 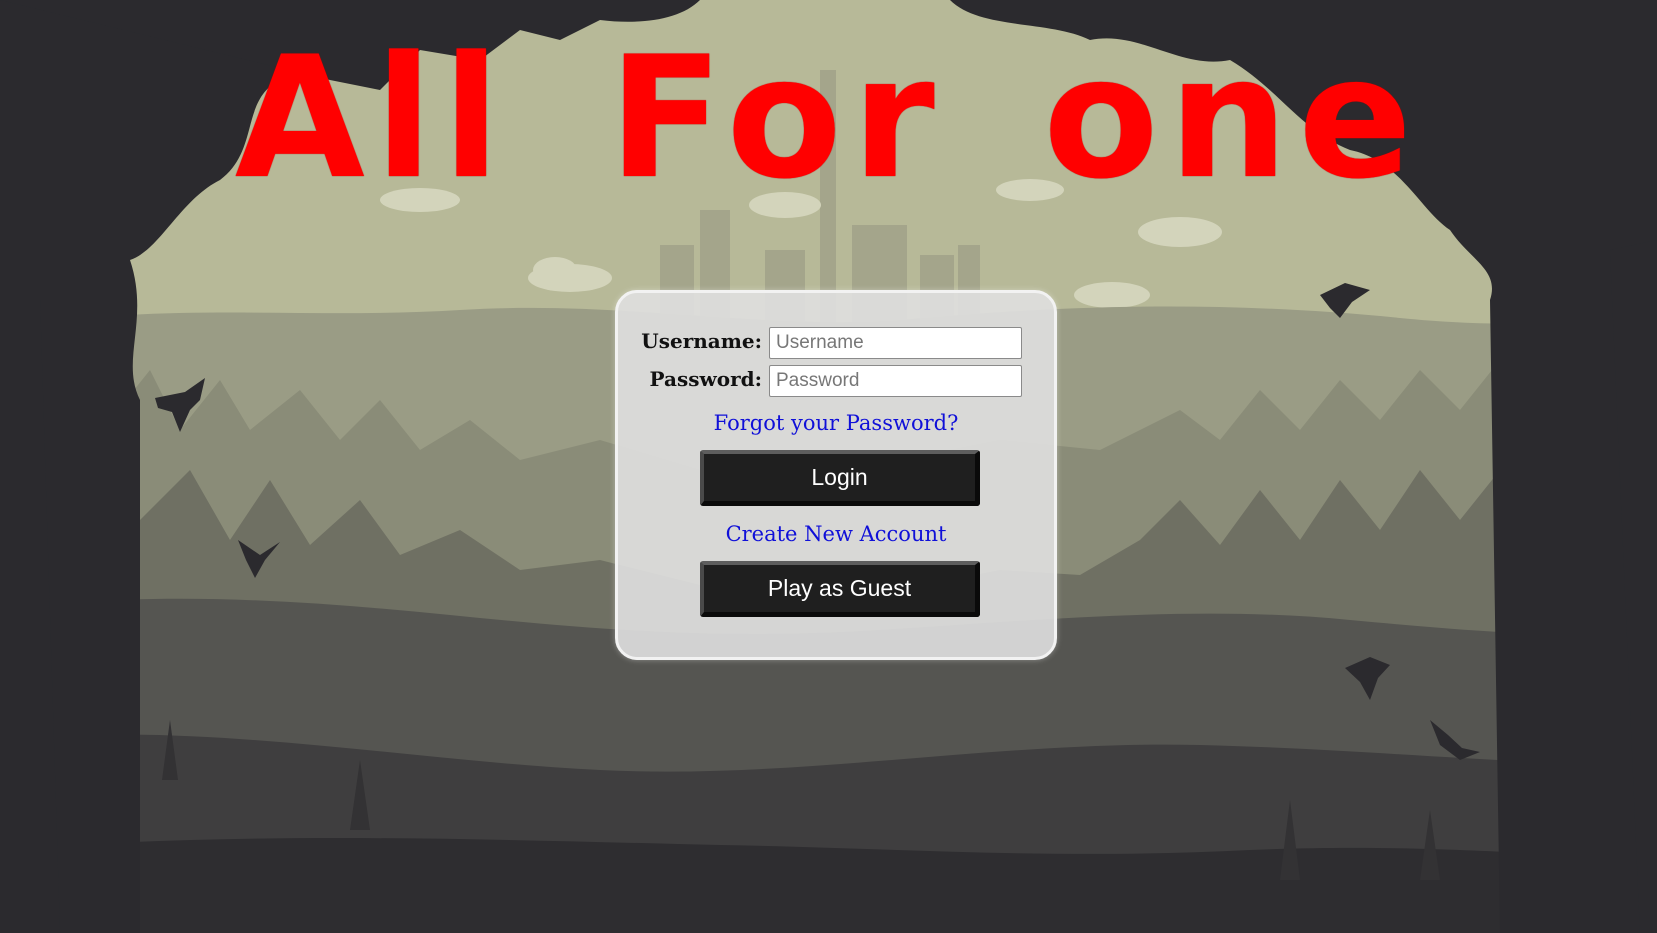 I want to click on foreground-hill, so click(x=828, y=885).